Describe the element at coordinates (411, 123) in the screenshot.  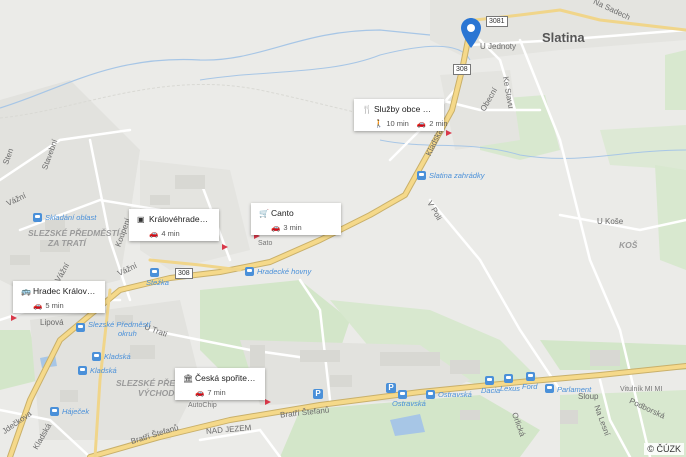
I see `place-card-times: 🚶 10 min 🚗 2 min` at that location.